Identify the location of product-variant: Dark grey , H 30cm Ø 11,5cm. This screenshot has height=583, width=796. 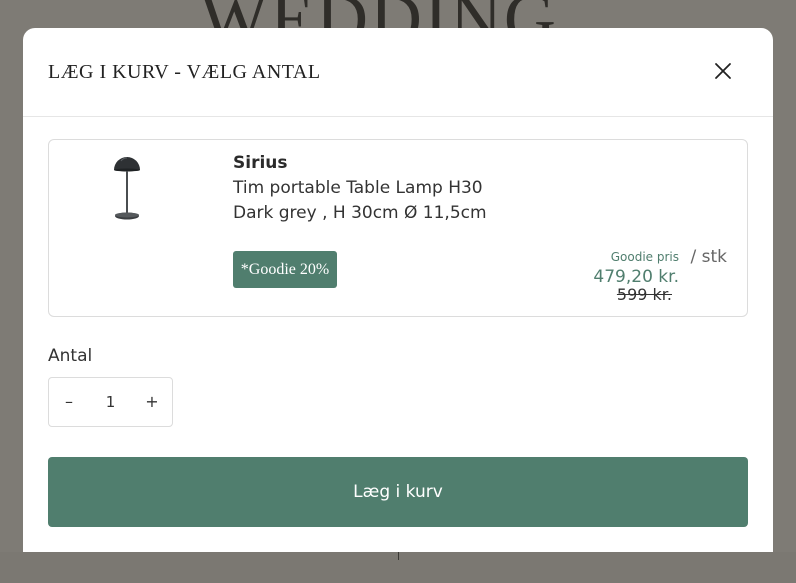
(360, 213).